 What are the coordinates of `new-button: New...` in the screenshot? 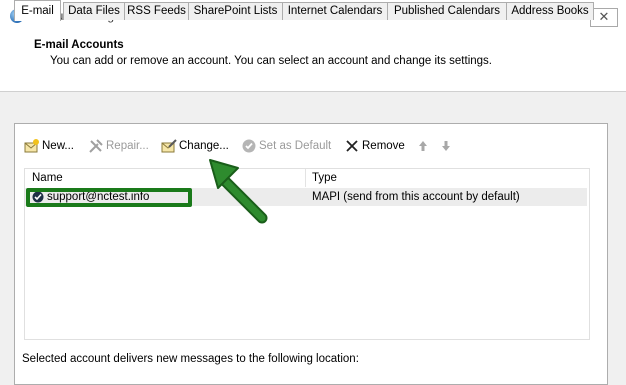 It's located at (49, 146).